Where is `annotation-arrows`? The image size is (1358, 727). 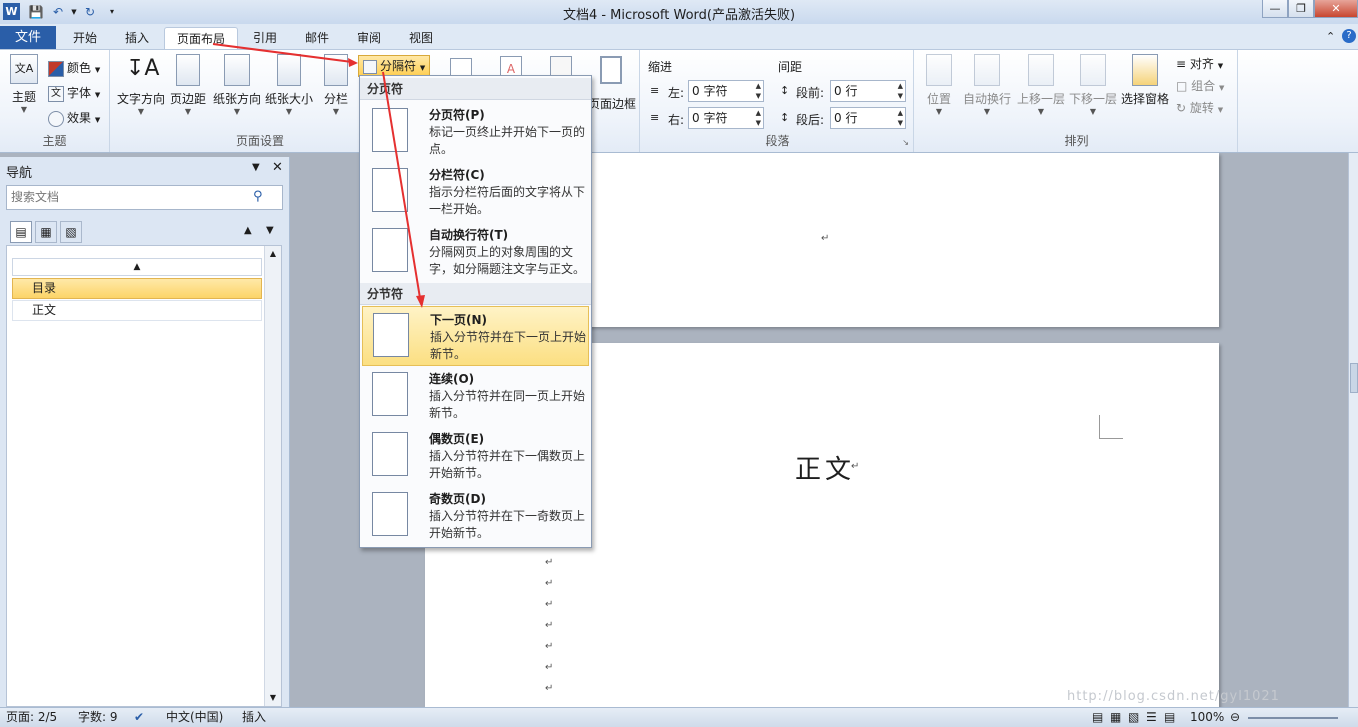
annotation-arrows is located at coordinates (318, 175).